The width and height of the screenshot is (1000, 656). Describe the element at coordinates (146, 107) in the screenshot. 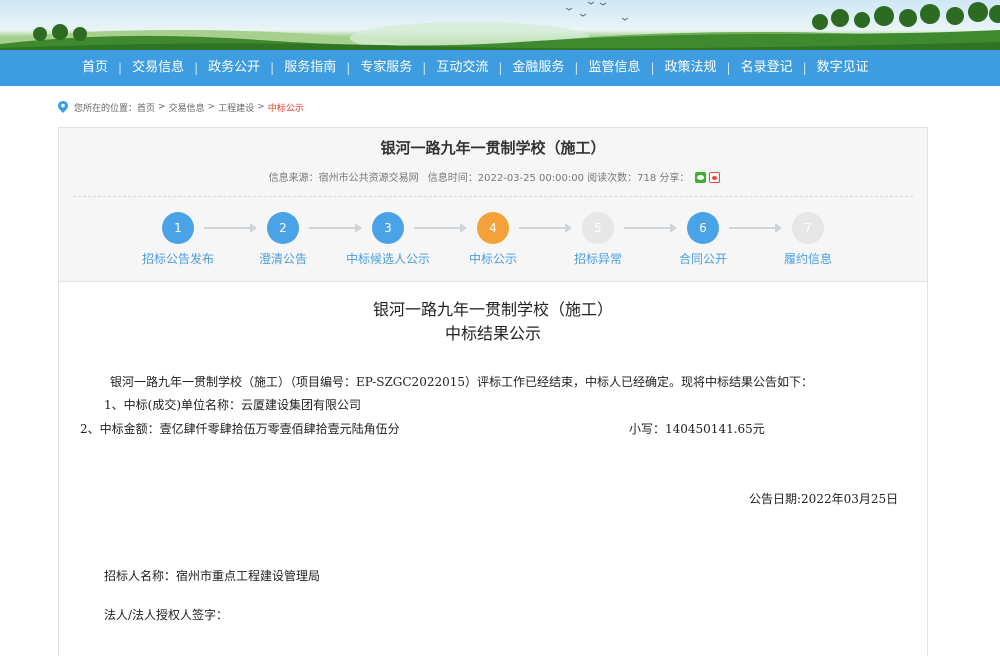

I see `breadcrumb-home: 首页` at that location.